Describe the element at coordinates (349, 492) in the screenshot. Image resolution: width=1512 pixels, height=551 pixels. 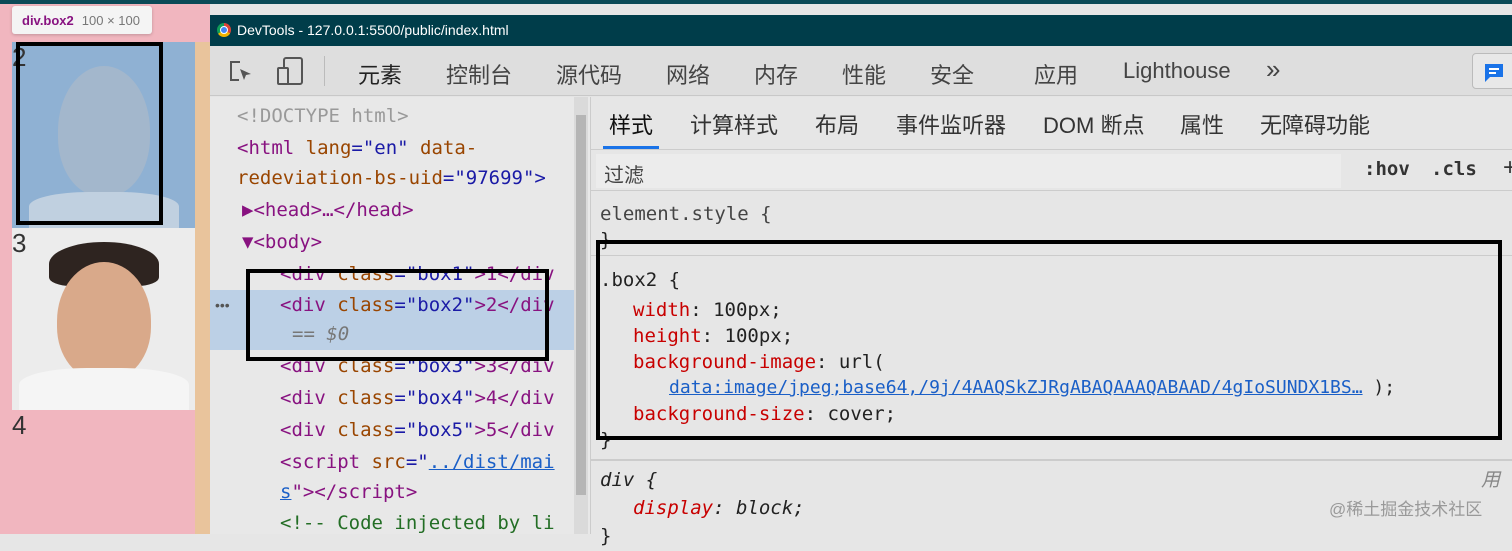
I see `dom-line: s"></script>` at that location.